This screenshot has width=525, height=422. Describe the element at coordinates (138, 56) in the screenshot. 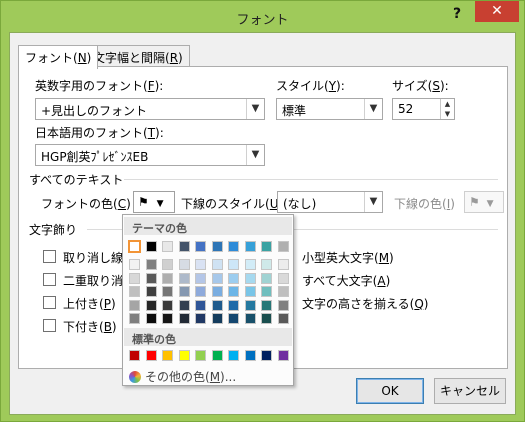

I see `tab-character-spacing: 文字幅と間隔(R)` at that location.